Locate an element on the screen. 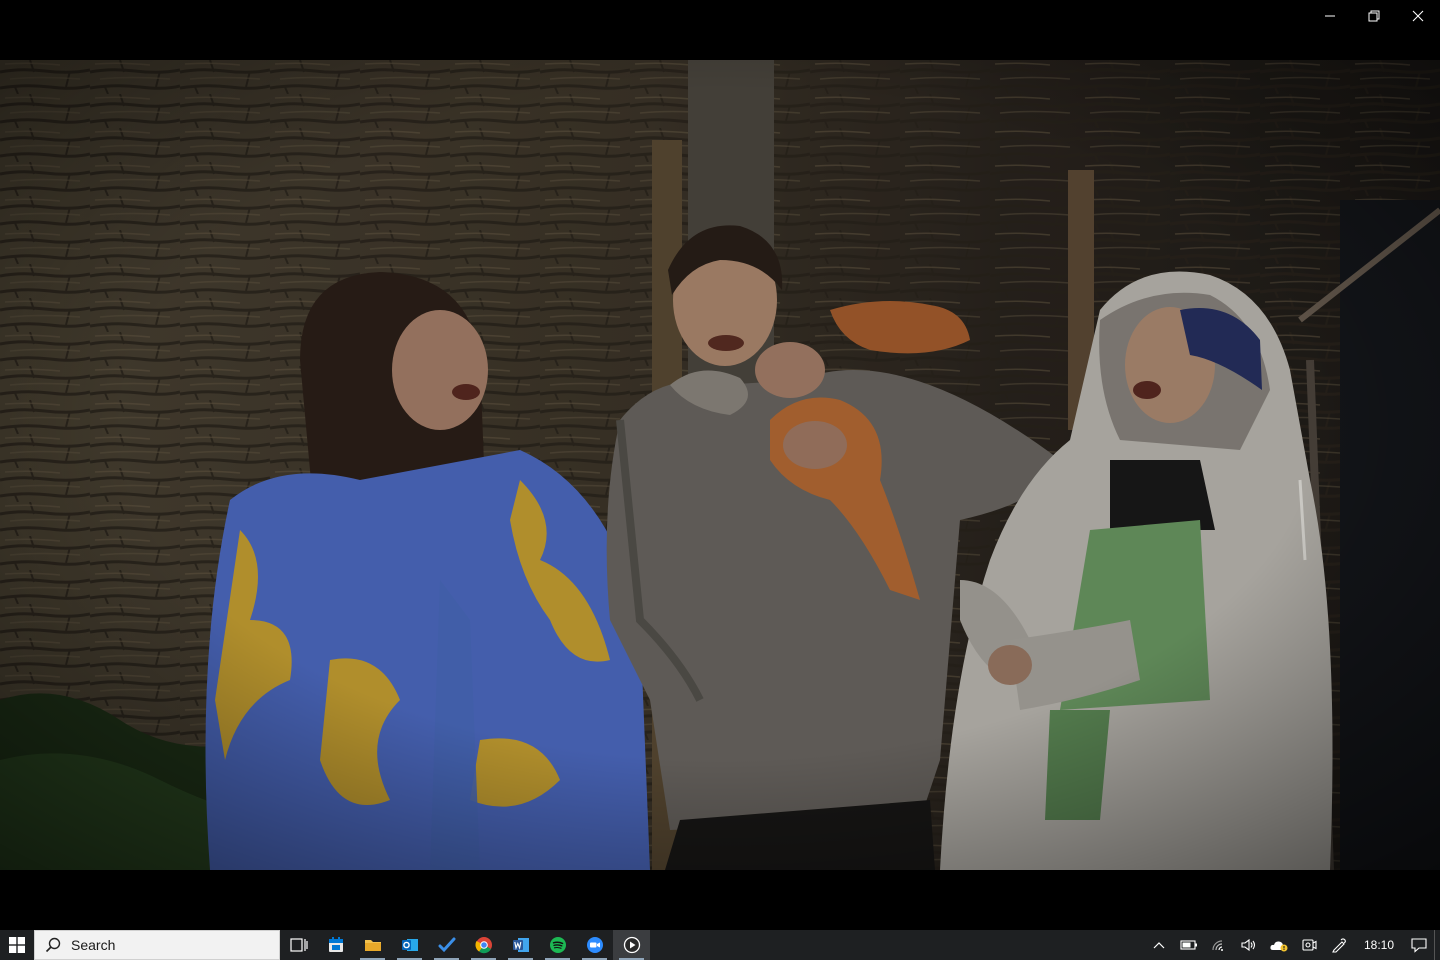 Image resolution: width=1440 pixels, height=960 pixels. zoom-icon is located at coordinates (594, 945).